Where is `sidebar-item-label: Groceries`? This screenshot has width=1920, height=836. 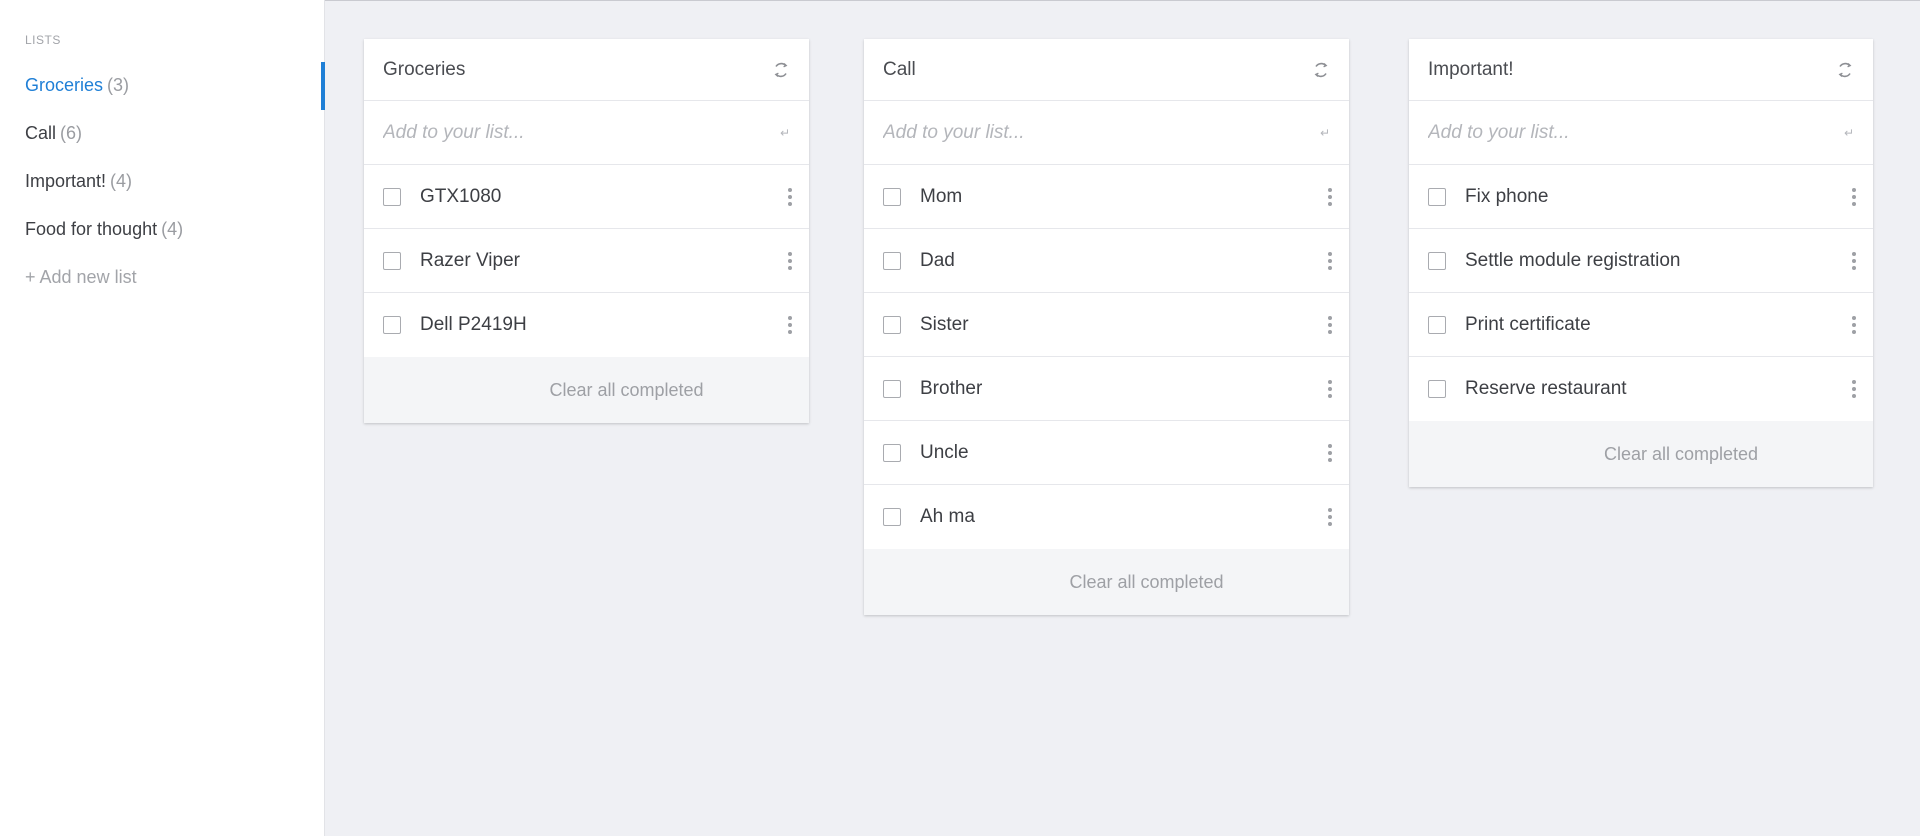 sidebar-item-label: Groceries is located at coordinates (64, 85).